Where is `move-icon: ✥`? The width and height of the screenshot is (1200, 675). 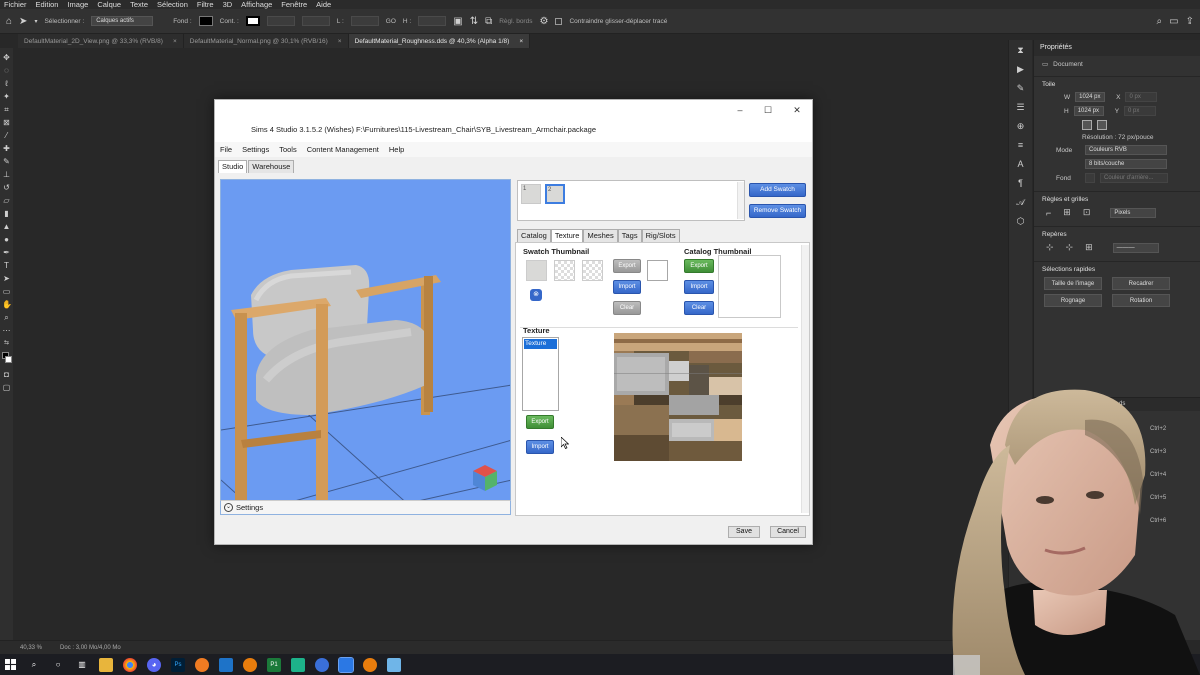 move-icon: ✥ is located at coordinates (6, 57).